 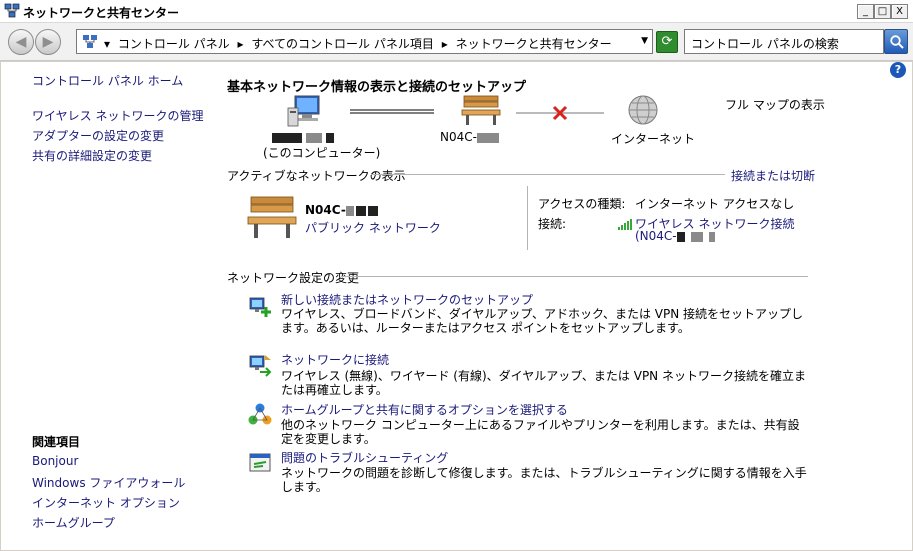 I want to click on active-network-heading: アクティブなネットワークの表示, so click(x=316, y=176).